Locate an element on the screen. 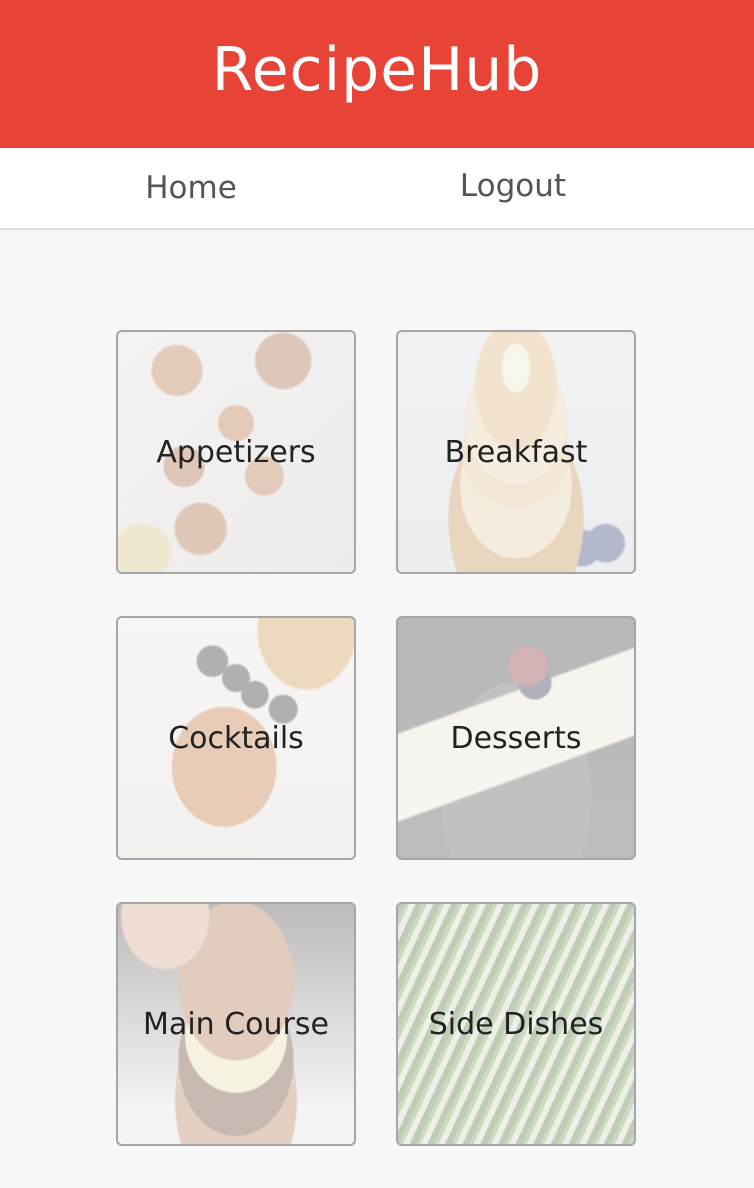  app-header: RecipeHub is located at coordinates (377, 74).